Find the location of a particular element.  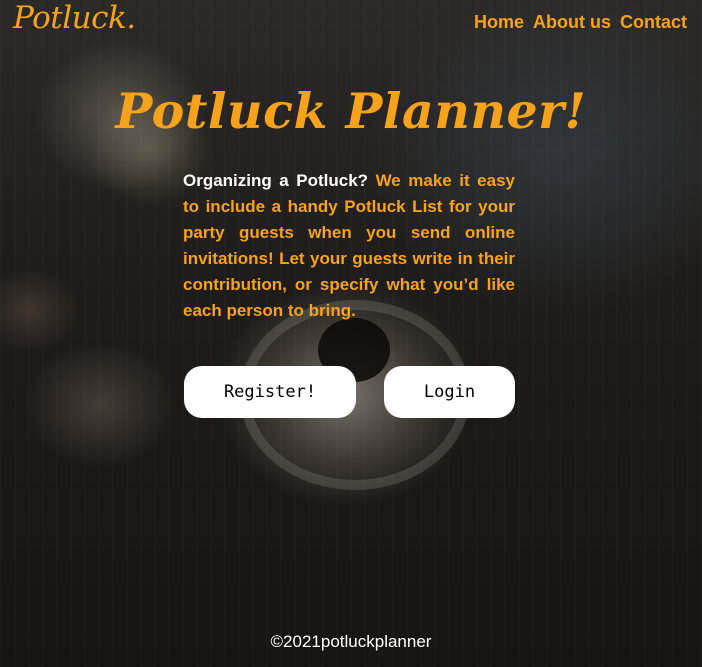

logo: Potluck. is located at coordinates (74, 18).